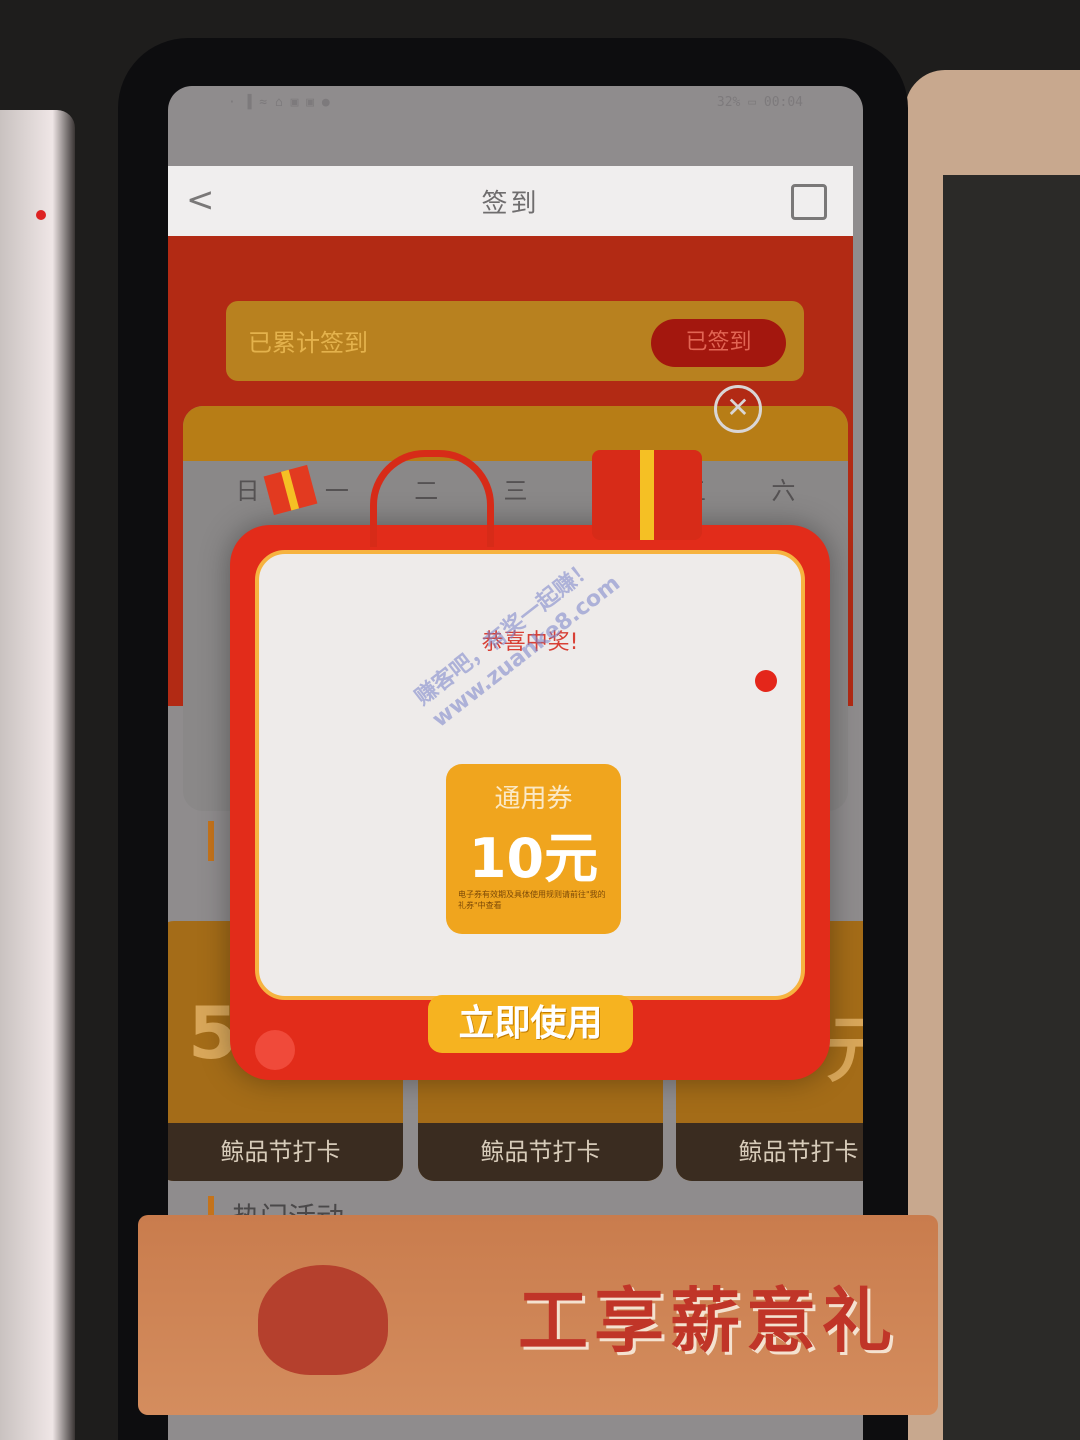 The height and width of the screenshot is (1440, 1080). Describe the element at coordinates (336, 491) in the screenshot. I see `weekday: 一` at that location.